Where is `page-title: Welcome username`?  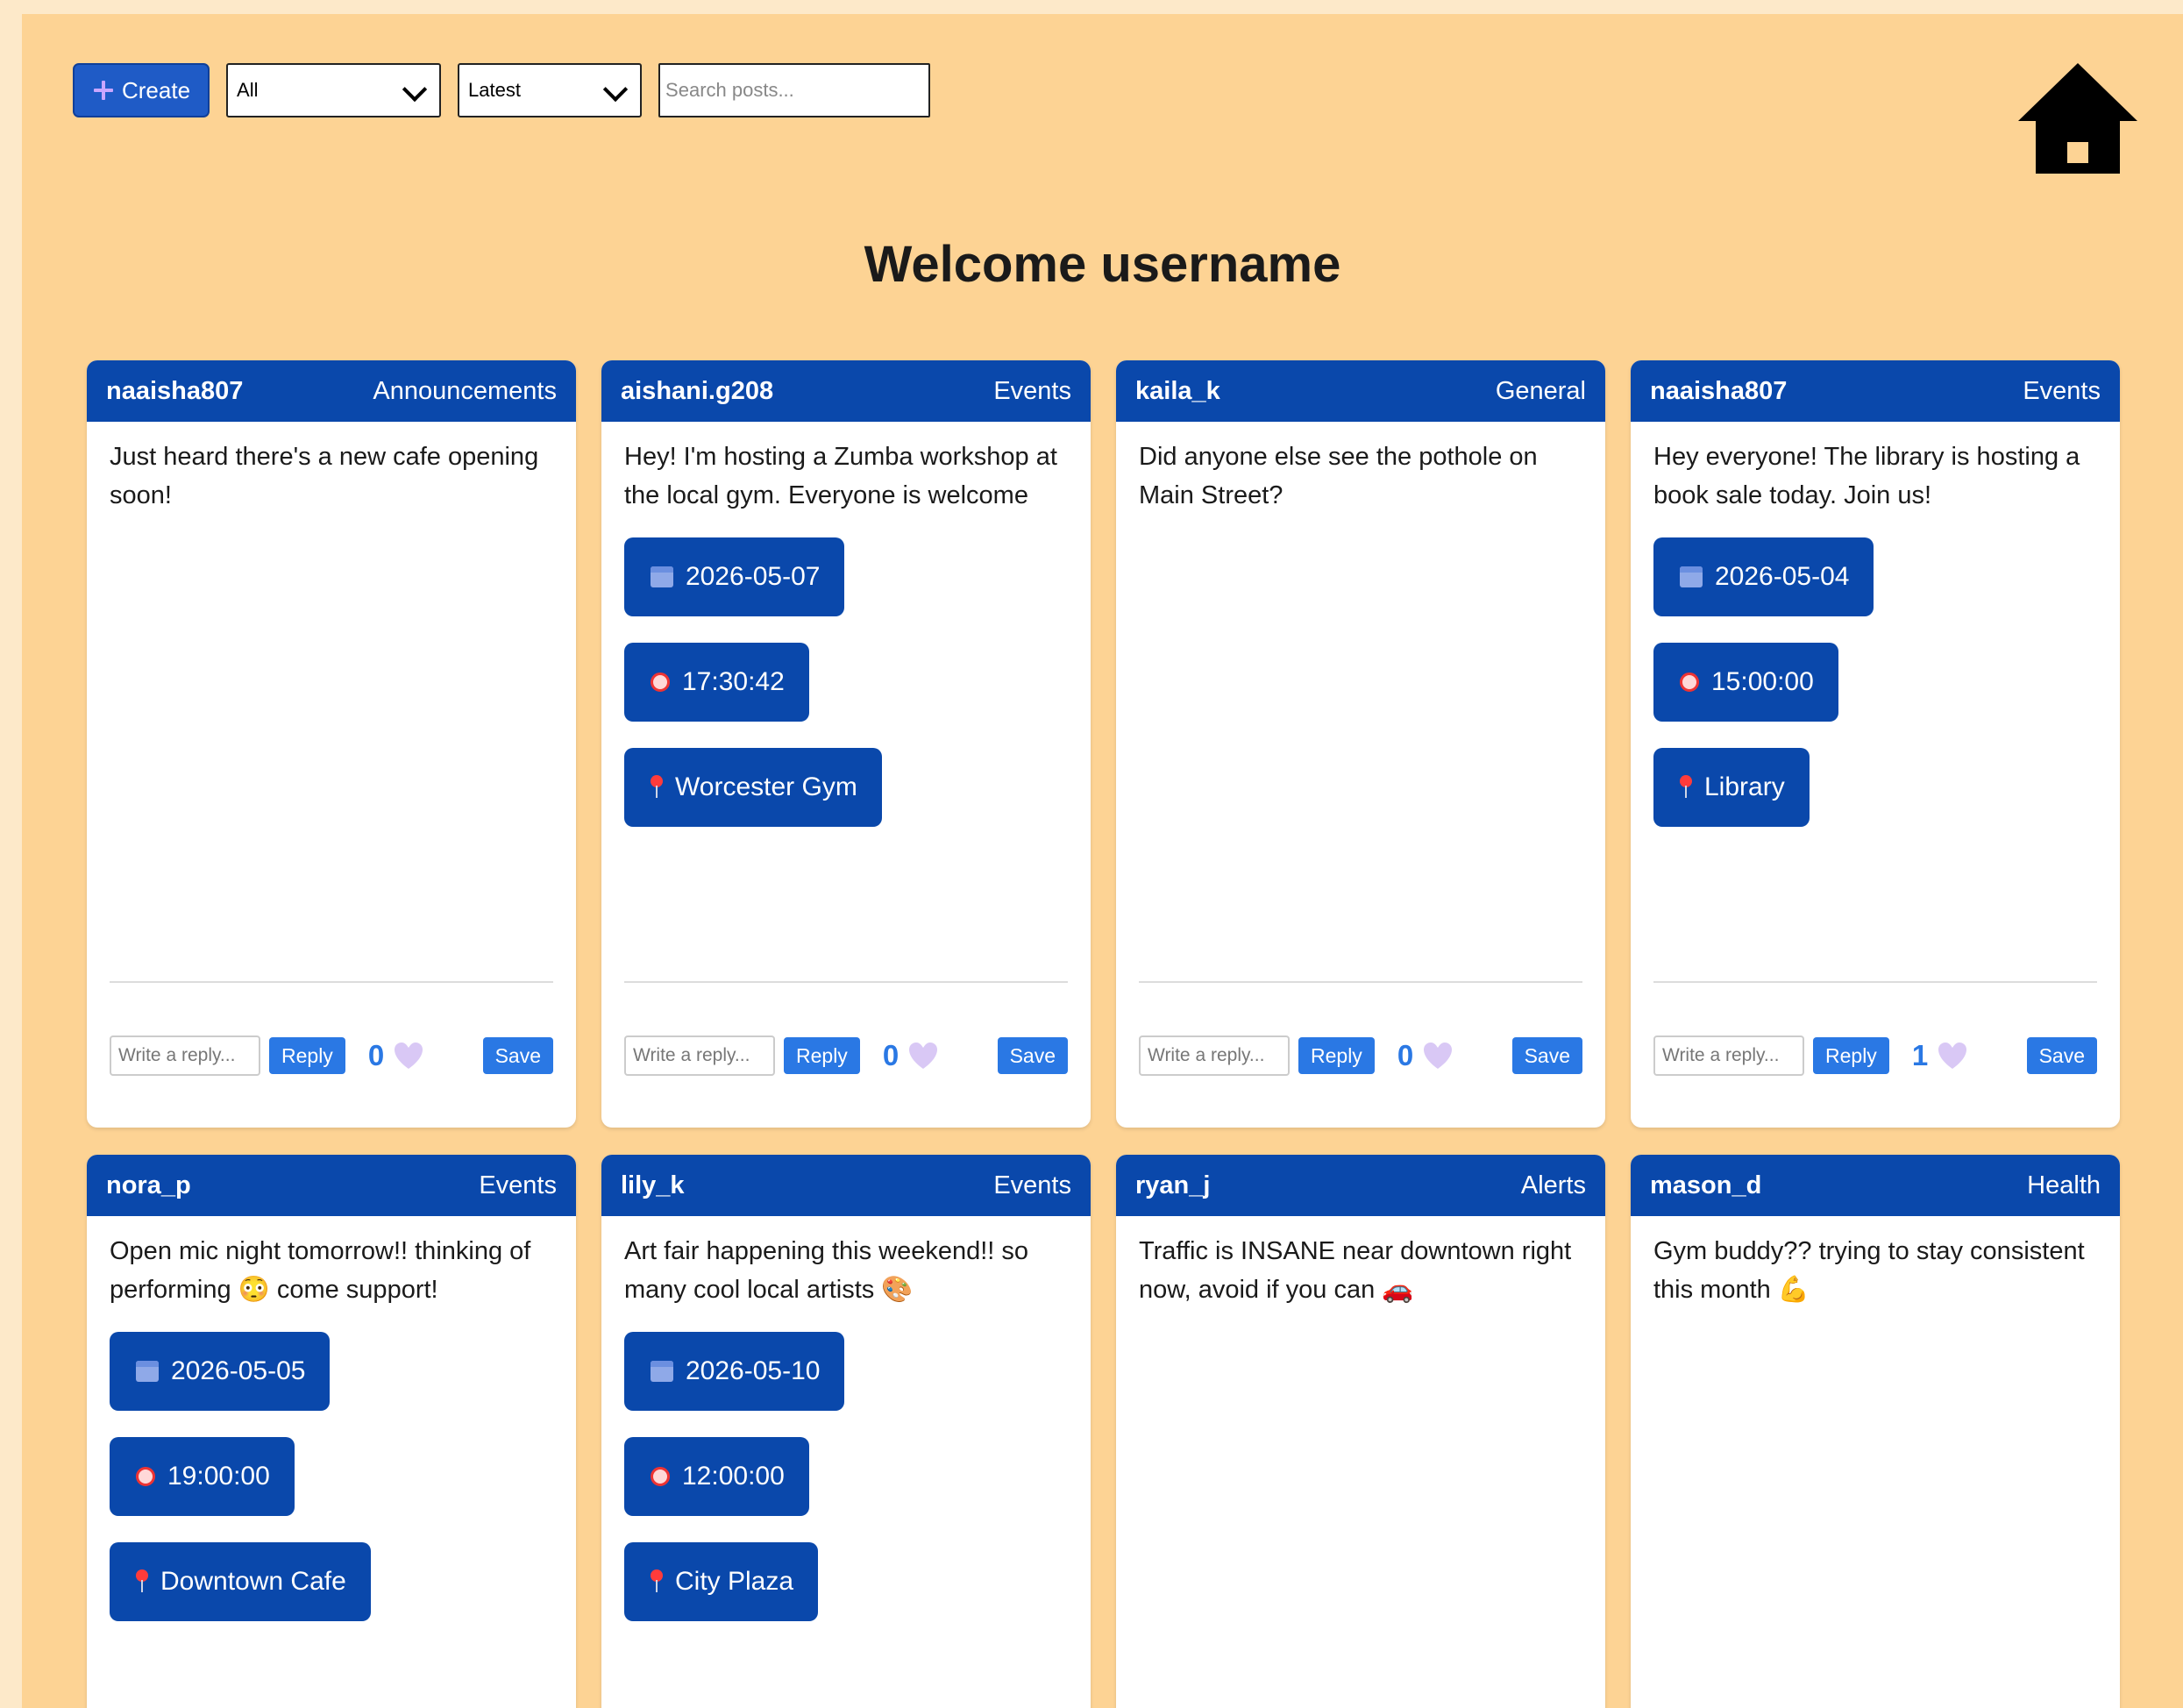
page-title: Welcome username is located at coordinates (1102, 264).